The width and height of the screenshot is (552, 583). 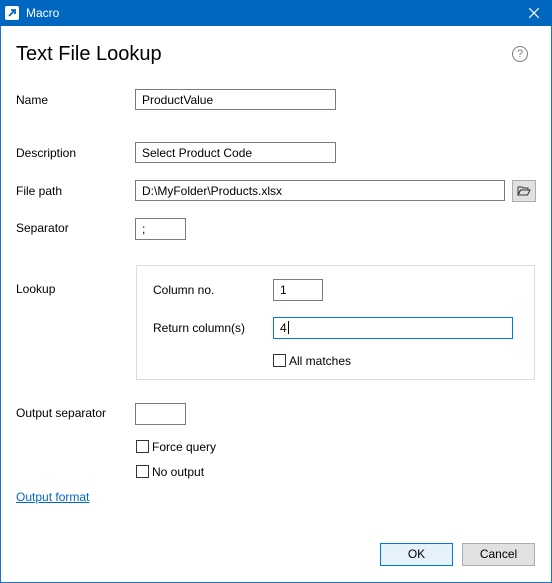 I want to click on output-format-link: Output format, so click(x=52, y=497).